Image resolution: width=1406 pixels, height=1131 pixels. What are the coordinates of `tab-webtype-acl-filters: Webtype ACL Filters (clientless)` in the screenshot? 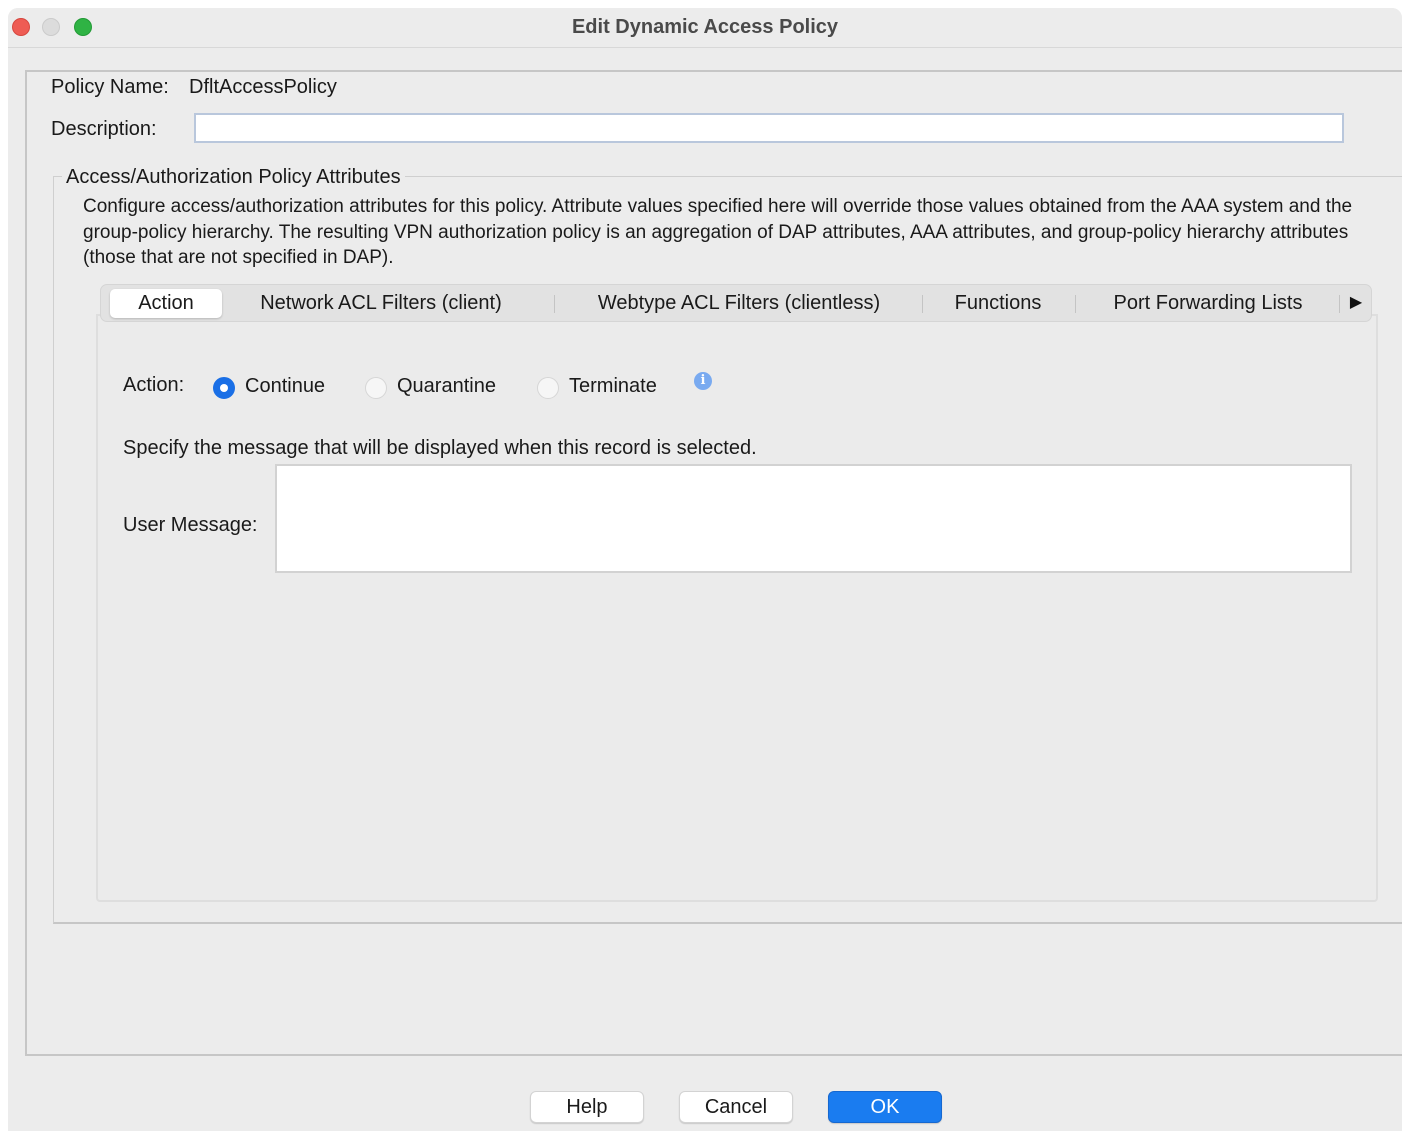 It's located at (739, 303).